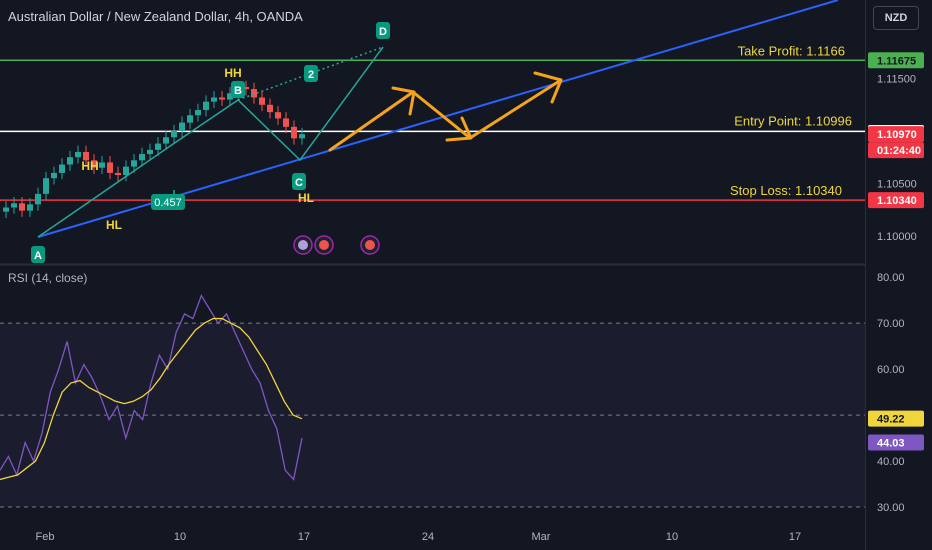  Describe the element at coordinates (541, 537) in the screenshot. I see `time-tick: Mar` at that location.